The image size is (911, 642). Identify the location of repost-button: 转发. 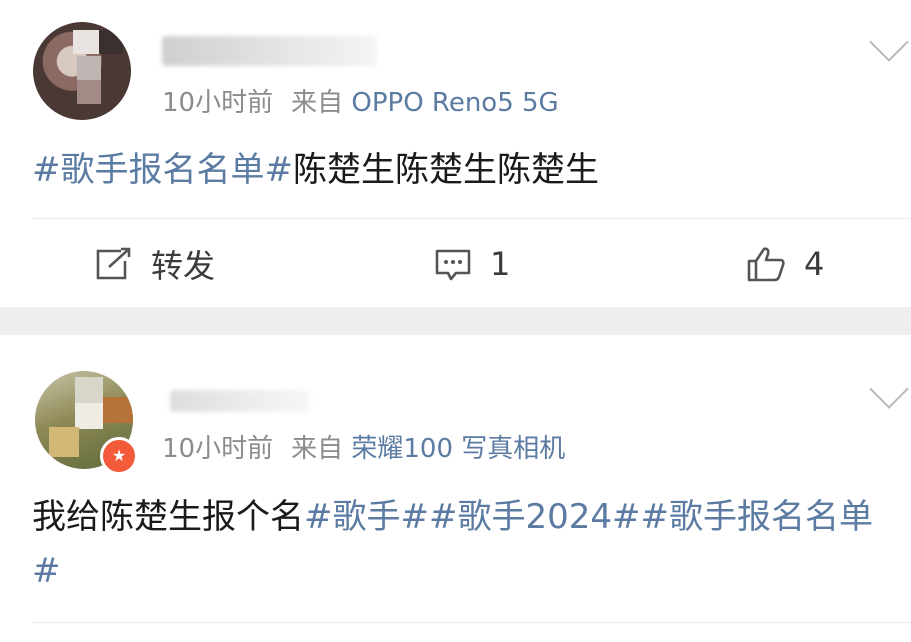
(155, 264).